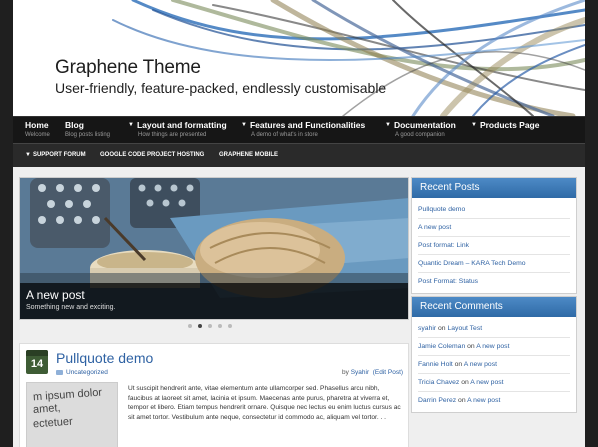 This screenshot has width=598, height=447. Describe the element at coordinates (128, 68) in the screenshot. I see `site-title: Graphene Theme` at that location.